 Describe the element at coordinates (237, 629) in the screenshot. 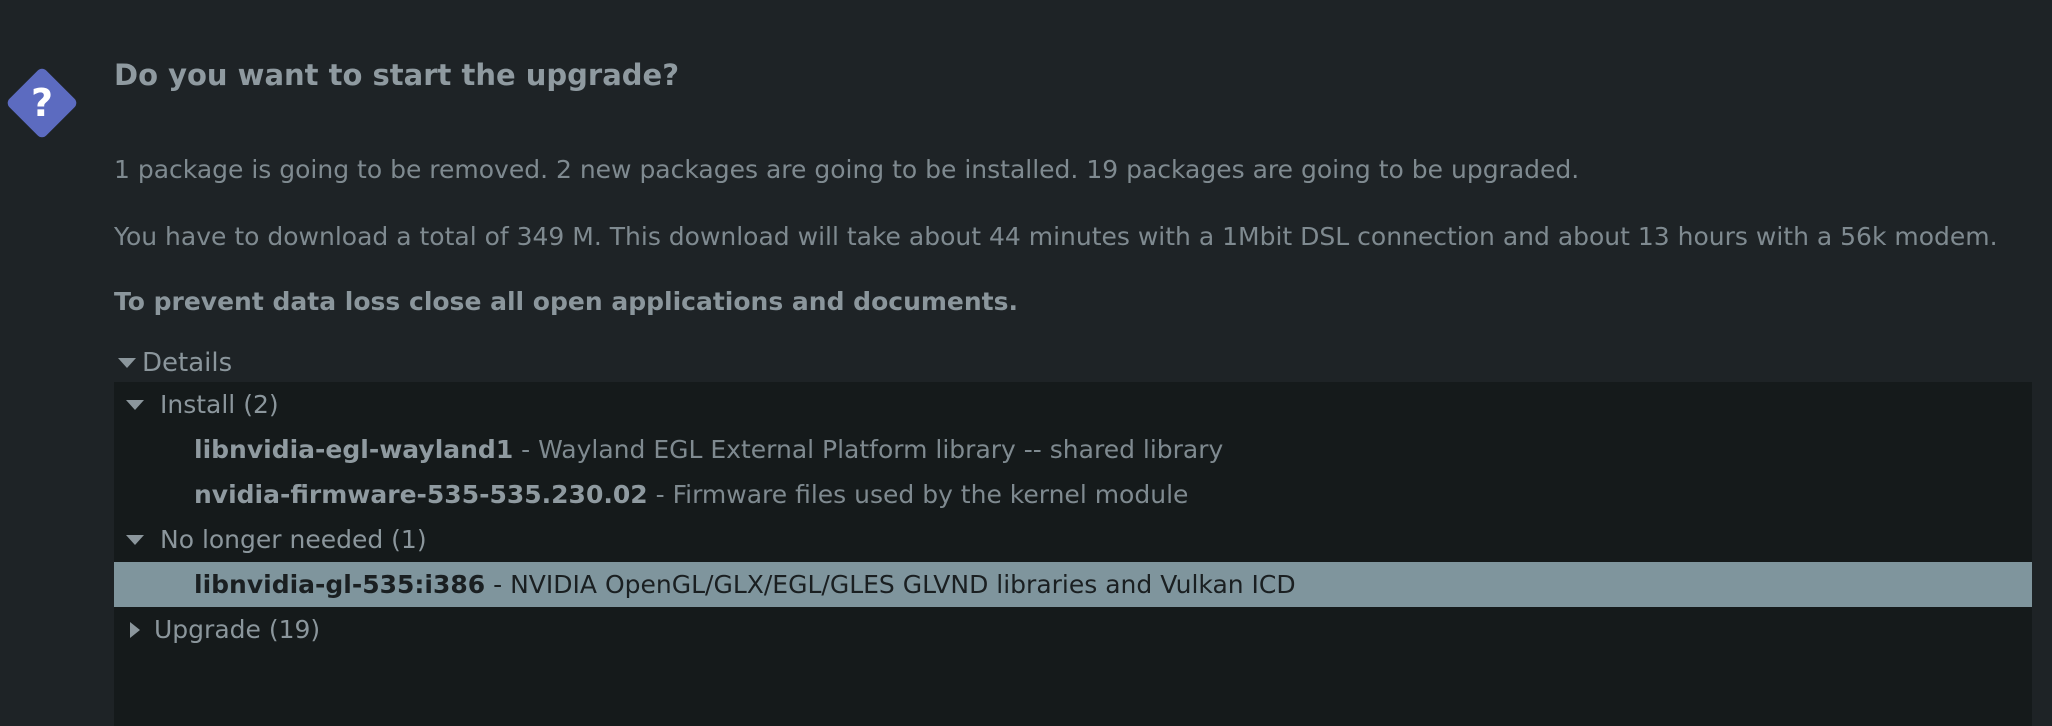

I see `group-label: Upgrade (19)` at that location.